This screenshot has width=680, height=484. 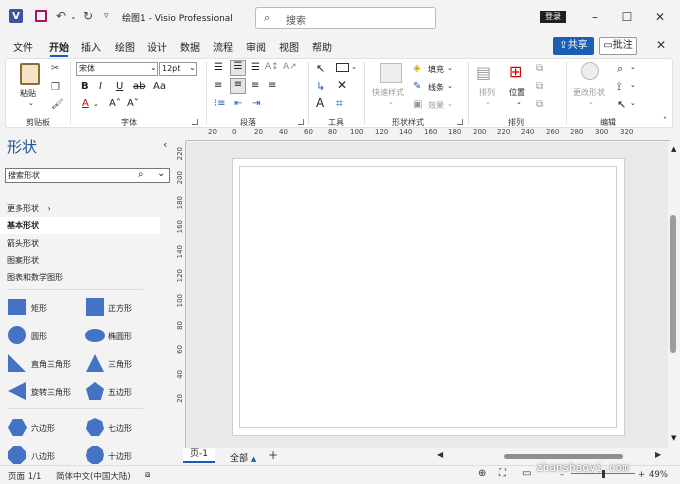 What do you see at coordinates (23, 243) in the screenshot?
I see `stencil-arrow-shapes: 箭头形状` at bounding box center [23, 243].